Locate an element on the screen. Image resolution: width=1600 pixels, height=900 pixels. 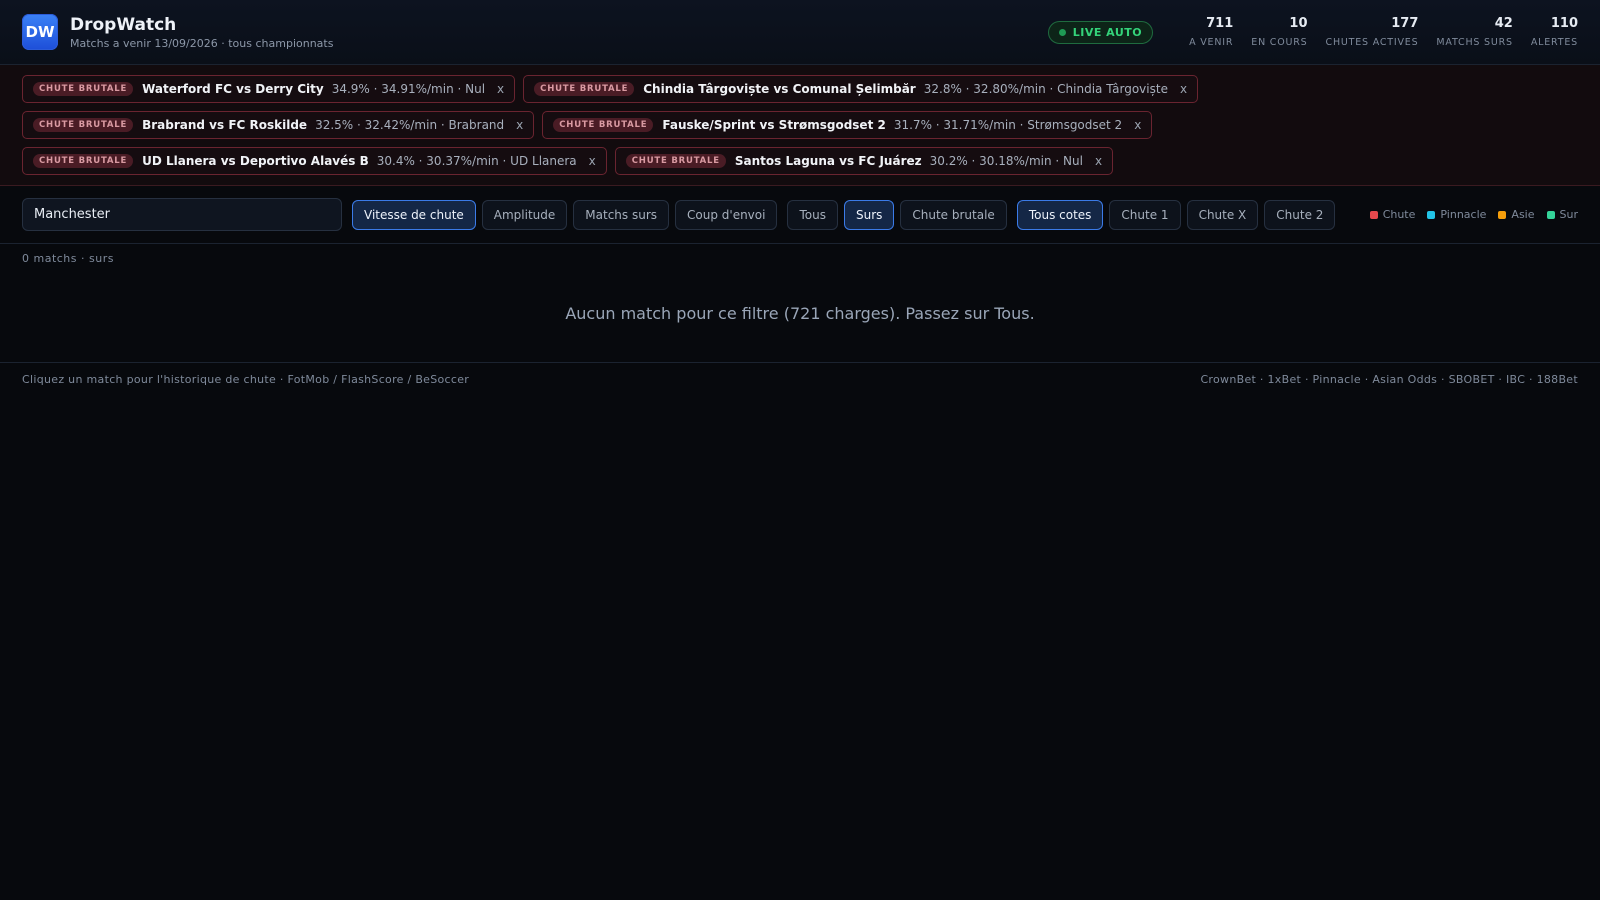
sort-amplitude-button: Amplitude is located at coordinates (524, 214).